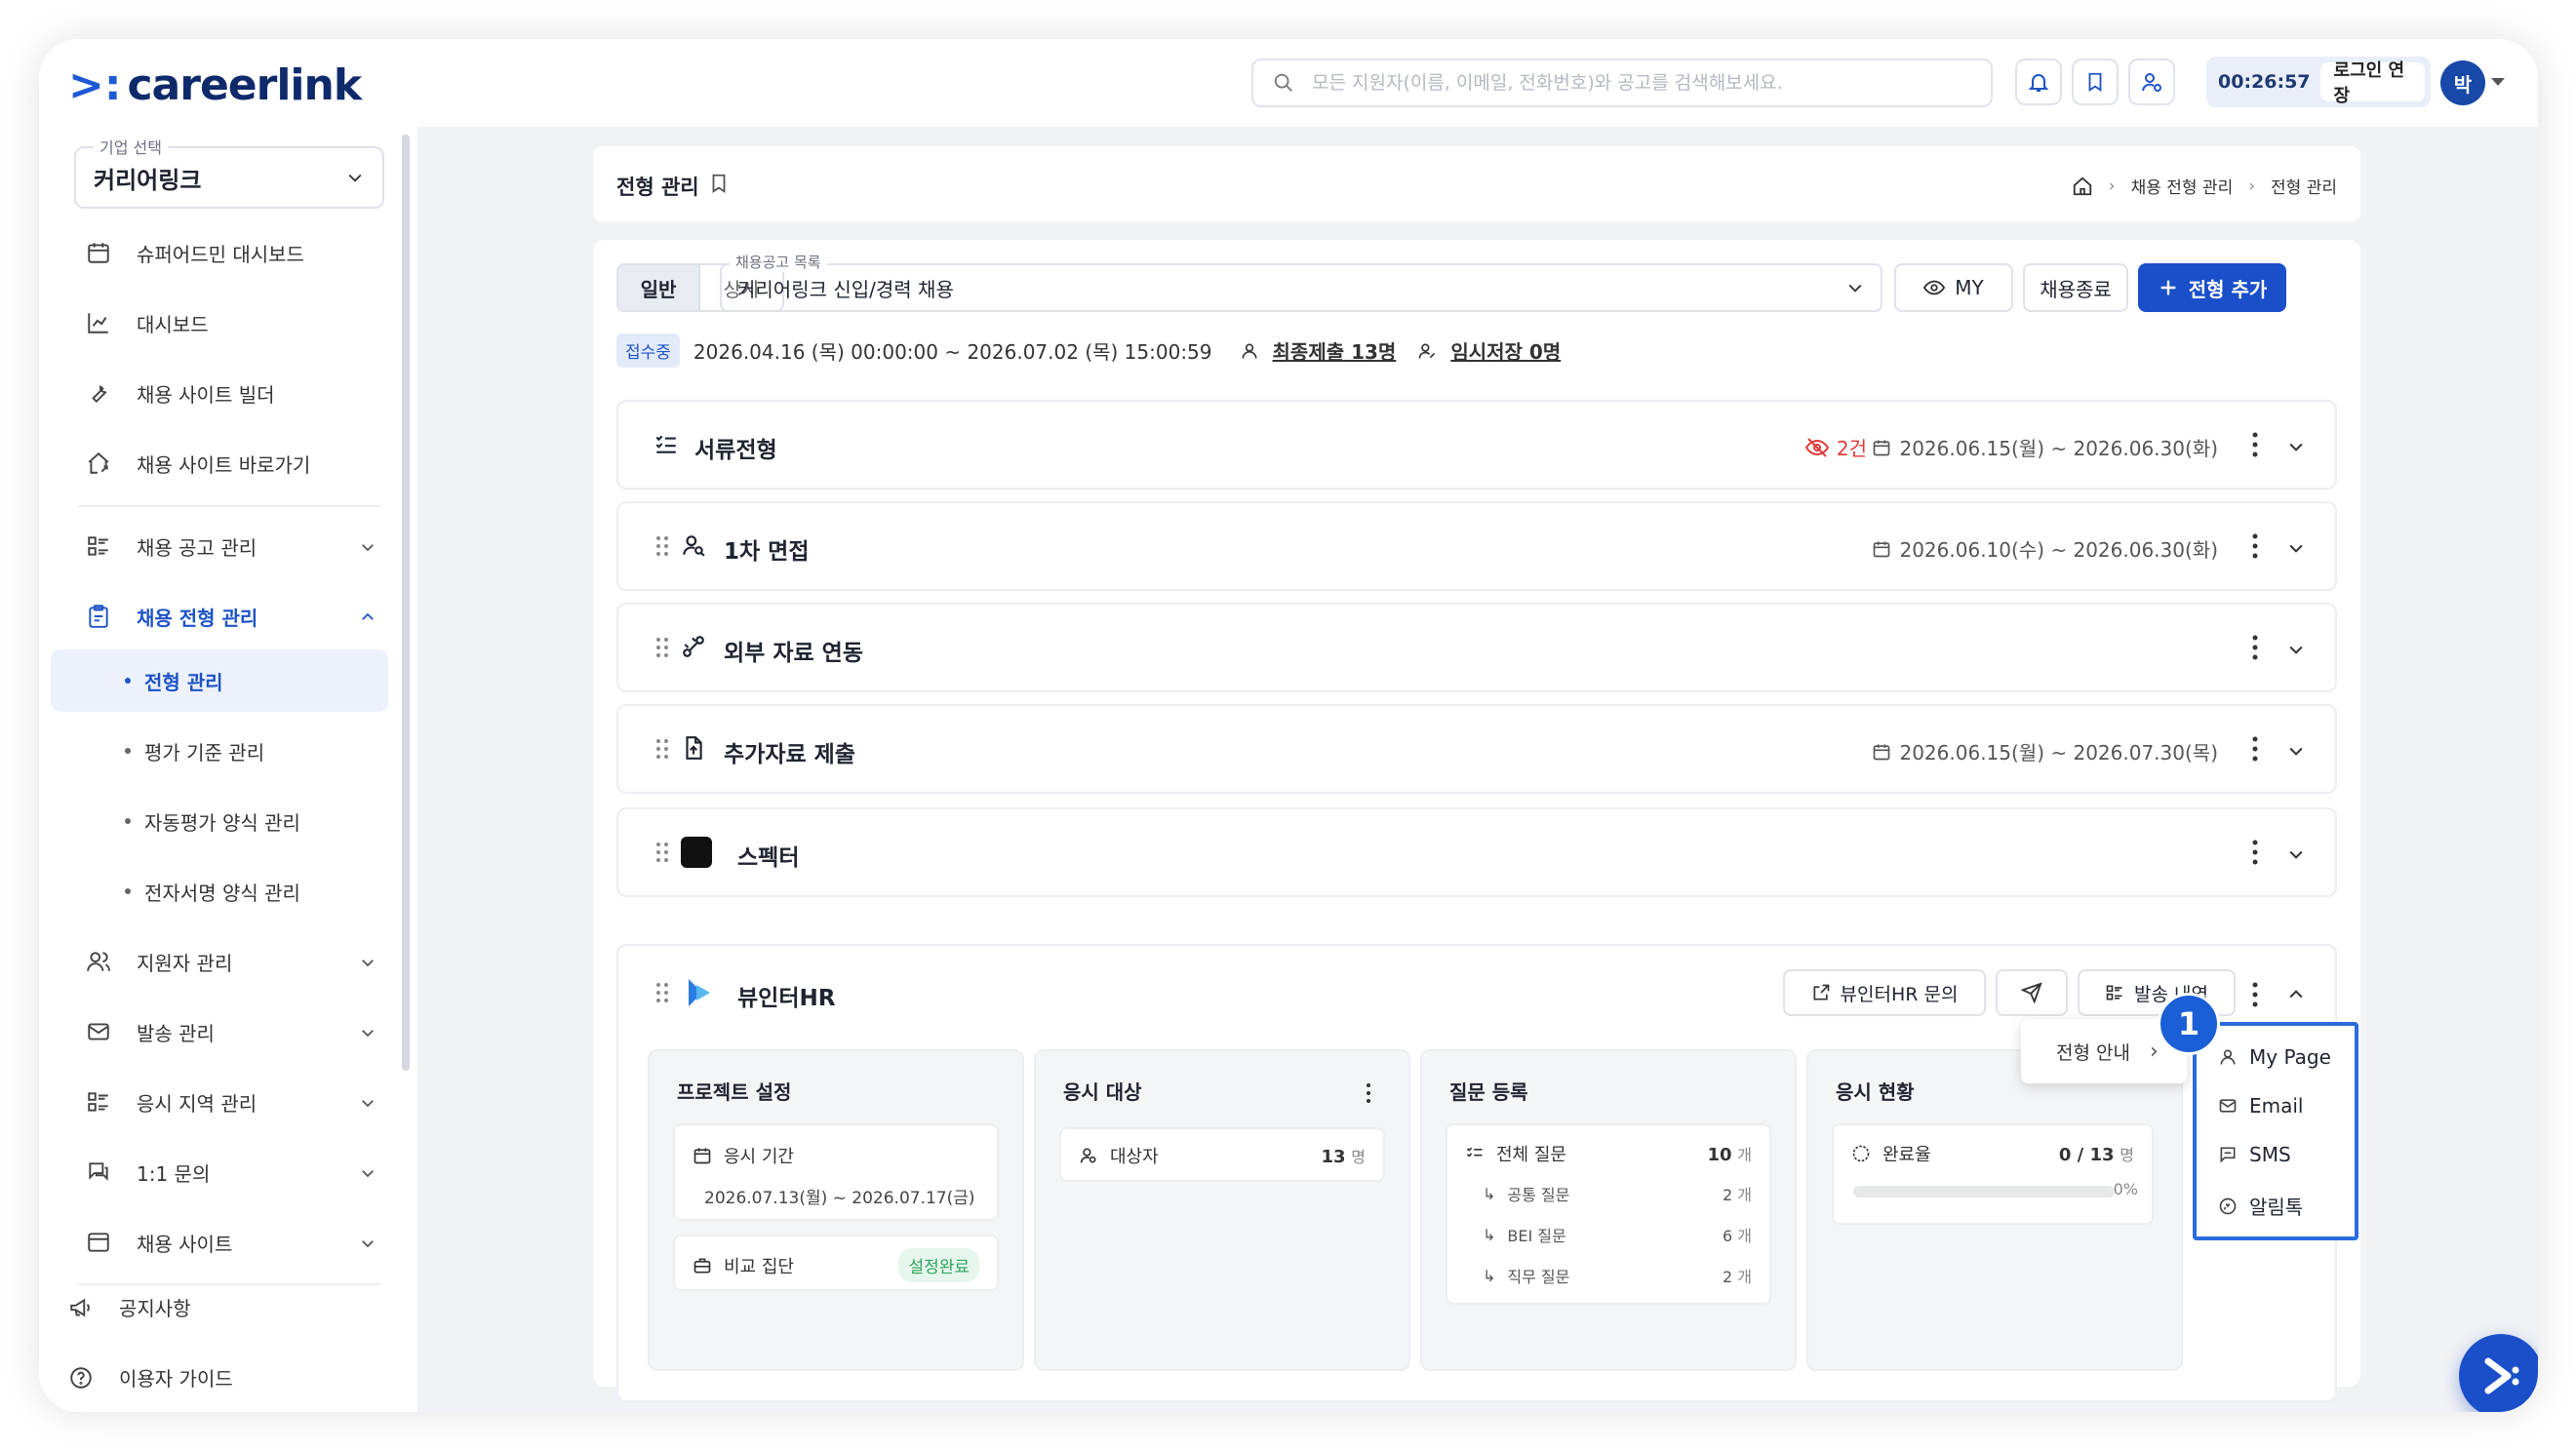 This screenshot has width=2576, height=1451. What do you see at coordinates (219, 680) in the screenshot?
I see `sidebar-subitem-selection: 전형 관리` at bounding box center [219, 680].